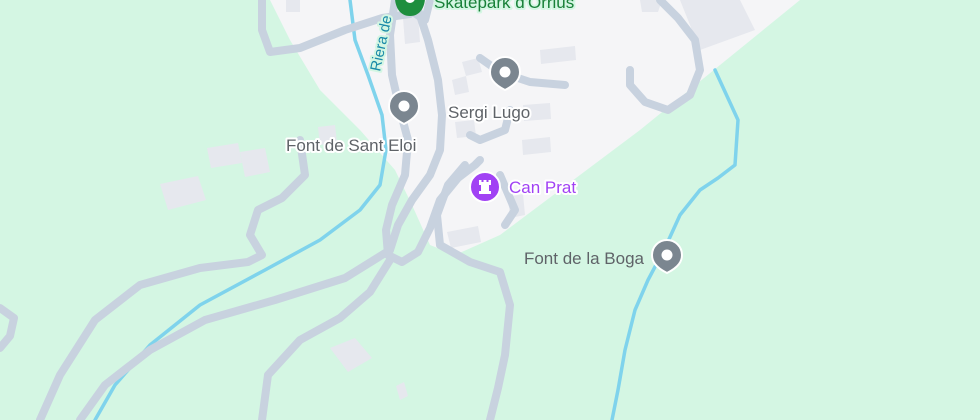  Describe the element at coordinates (351, 145) in the screenshot. I see `font-sant-eloi-label: Font de Sant Eloi` at that location.